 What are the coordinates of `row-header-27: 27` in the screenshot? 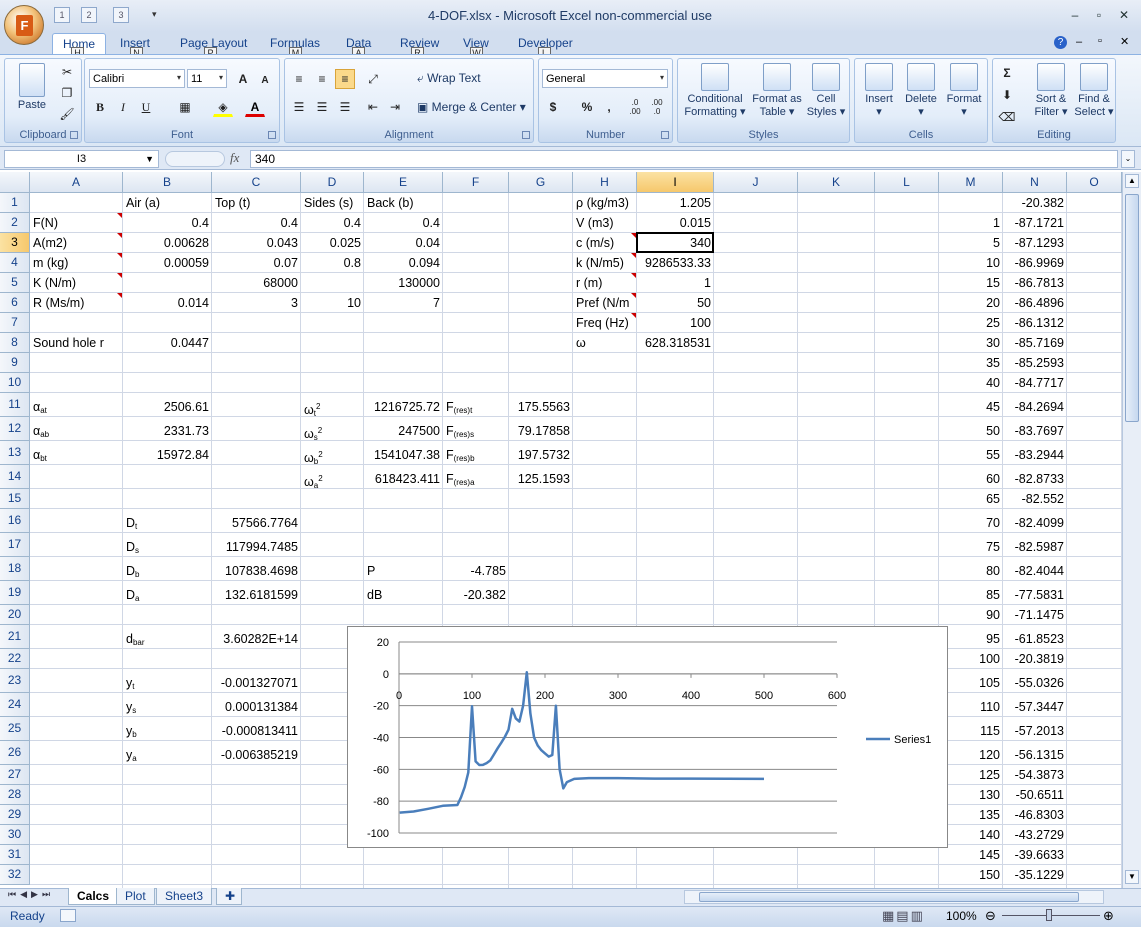 It's located at (15, 775).